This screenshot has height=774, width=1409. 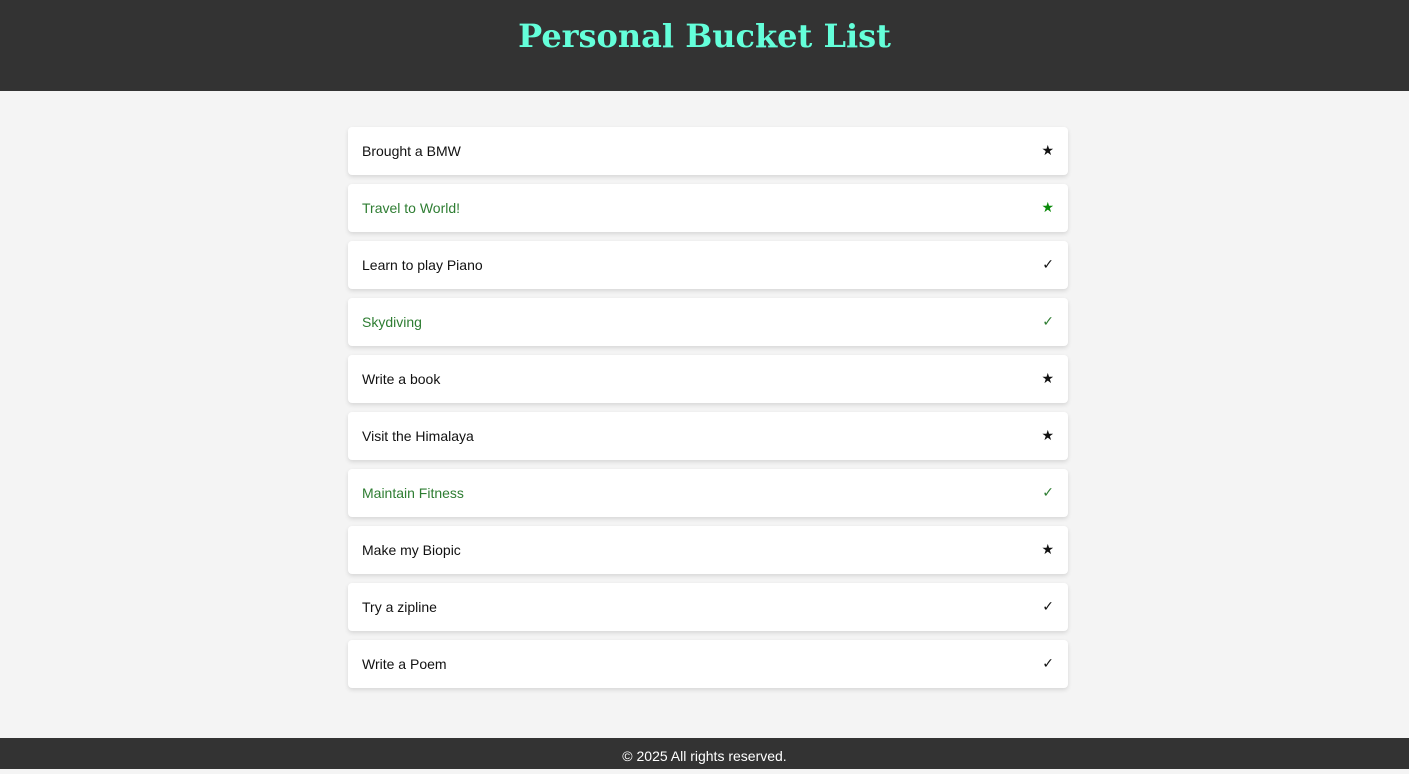 I want to click on item-label: Travel to World!, so click(x=411, y=208).